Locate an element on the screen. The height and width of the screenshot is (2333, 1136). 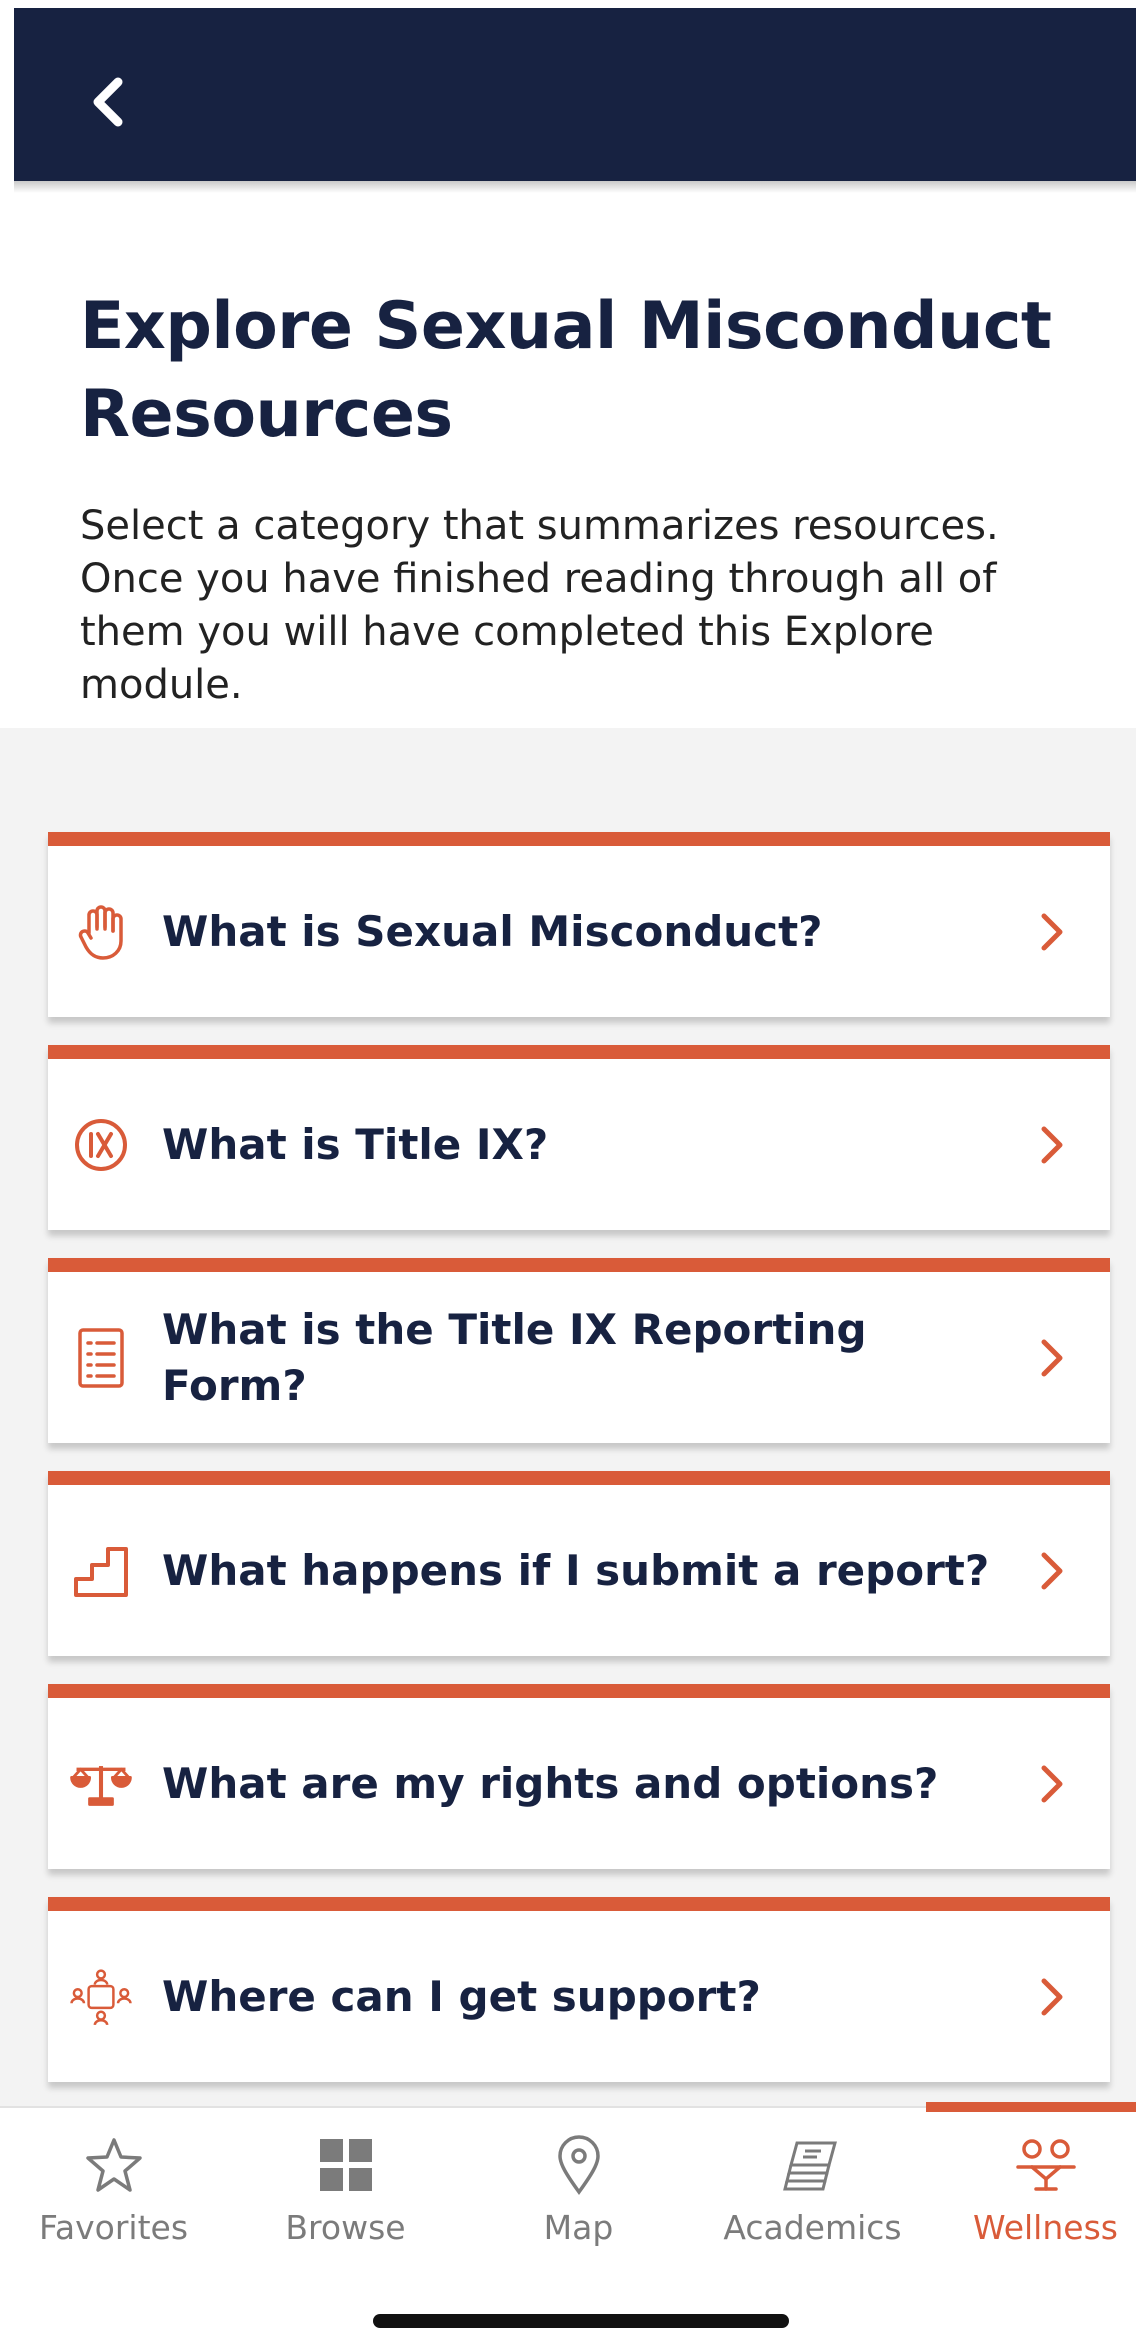
category-card-reporting-form: What is the Title IX Reporting Form? is located at coordinates (579, 1350).